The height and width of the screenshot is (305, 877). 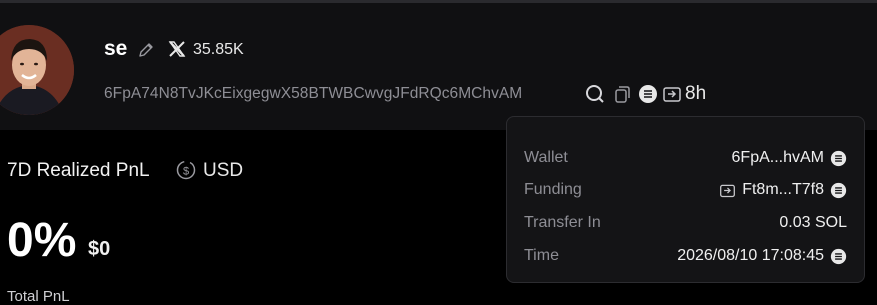 I want to click on tooltip-row-wallet: Wallet 6FpA...hvAM, so click(x=685, y=160).